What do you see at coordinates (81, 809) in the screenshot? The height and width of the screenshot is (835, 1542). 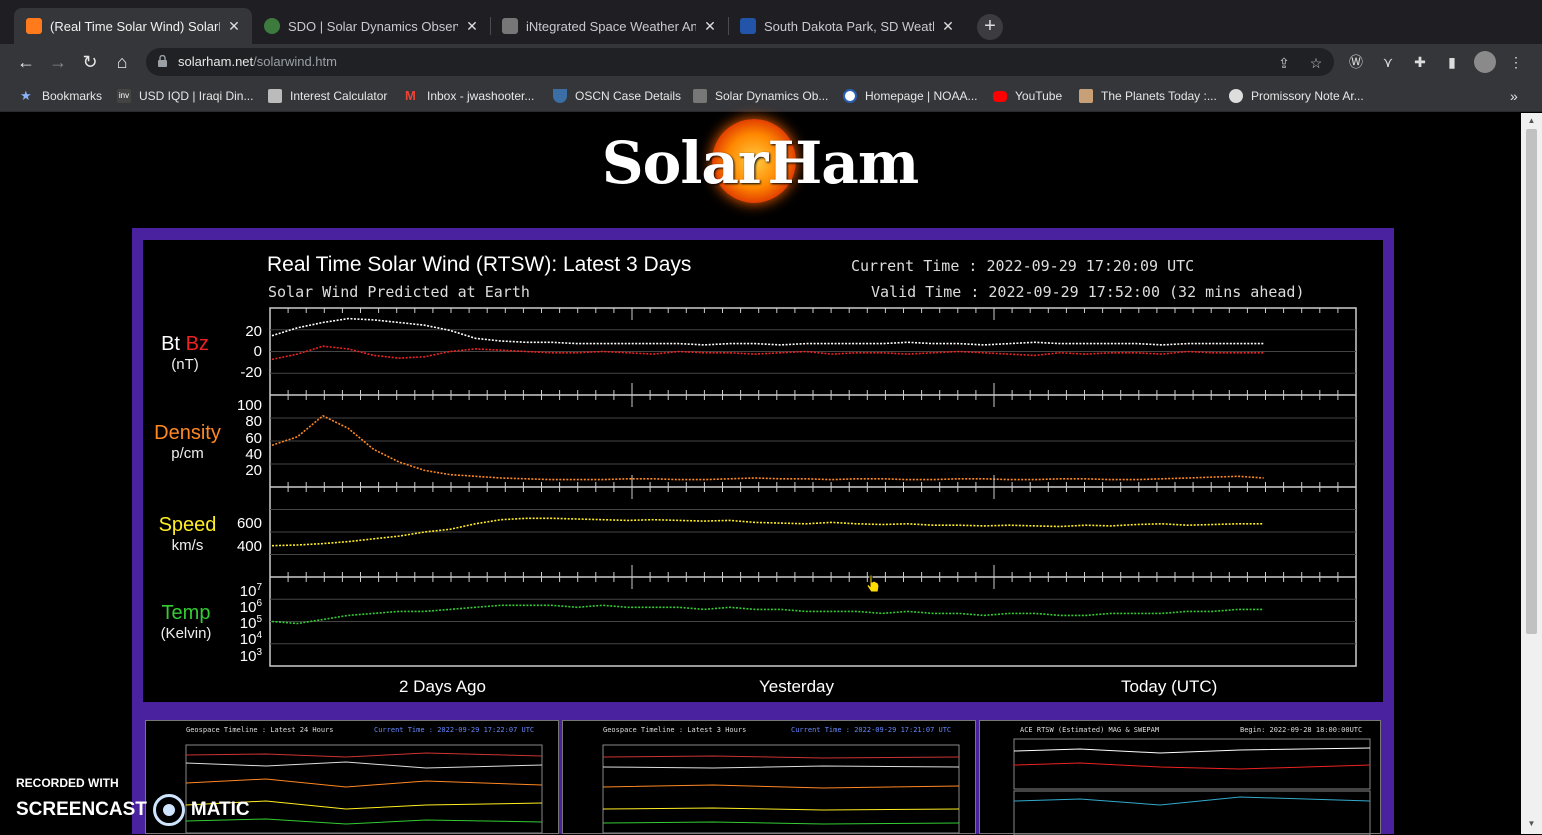 I see `watermark-text-a: SCREENCAST` at bounding box center [81, 809].